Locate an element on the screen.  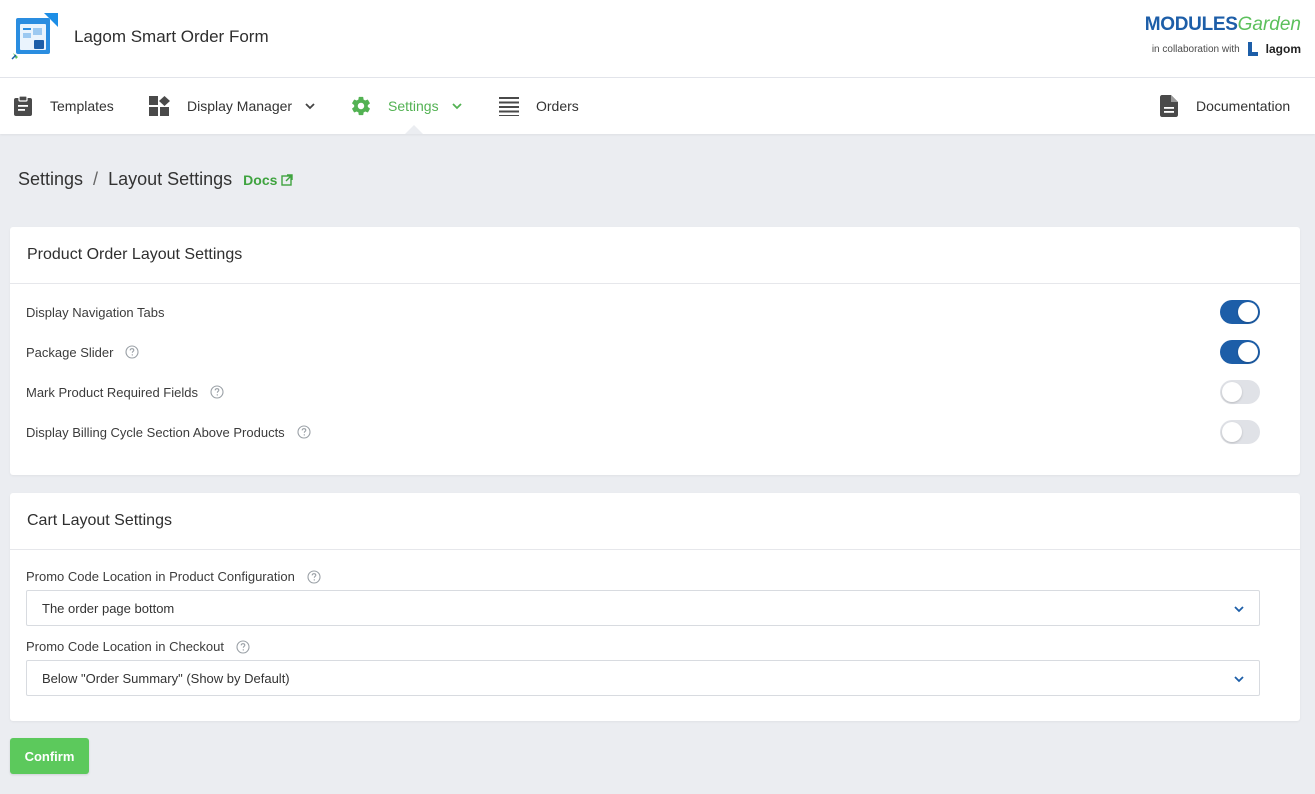
setting-row-mark-required: Mark Product Required Fields is located at coordinates (643, 392).